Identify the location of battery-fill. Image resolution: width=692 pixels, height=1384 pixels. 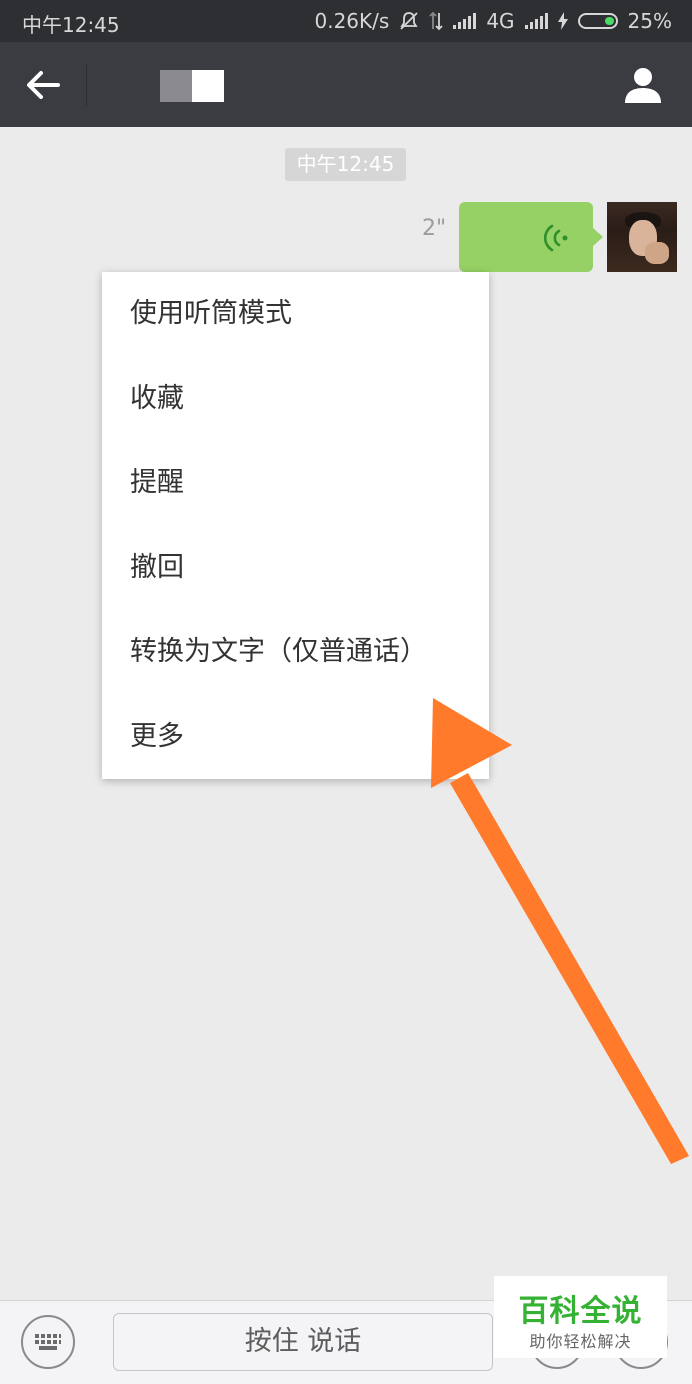
(609, 21).